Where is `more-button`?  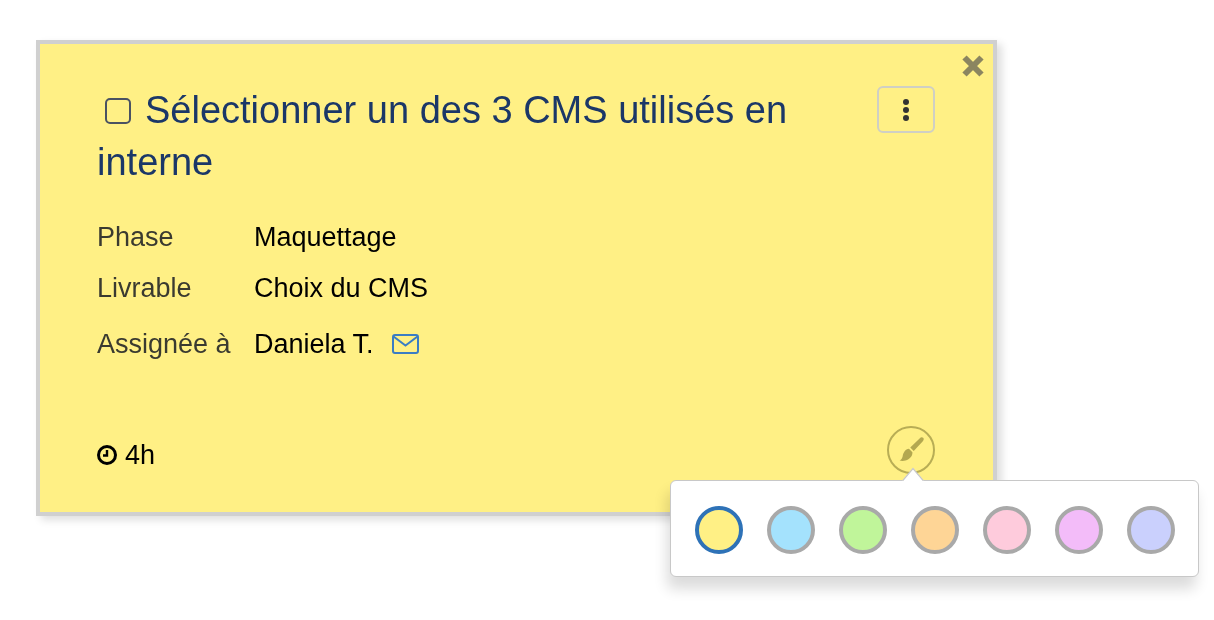 more-button is located at coordinates (906, 109).